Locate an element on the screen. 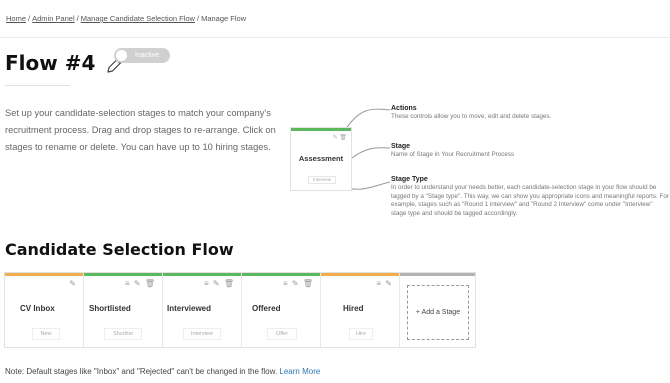 This screenshot has width=670, height=383. stage-card-shortlisted: ≡ ✎ 🗑 Shortlisted Shortlist is located at coordinates (123, 310).